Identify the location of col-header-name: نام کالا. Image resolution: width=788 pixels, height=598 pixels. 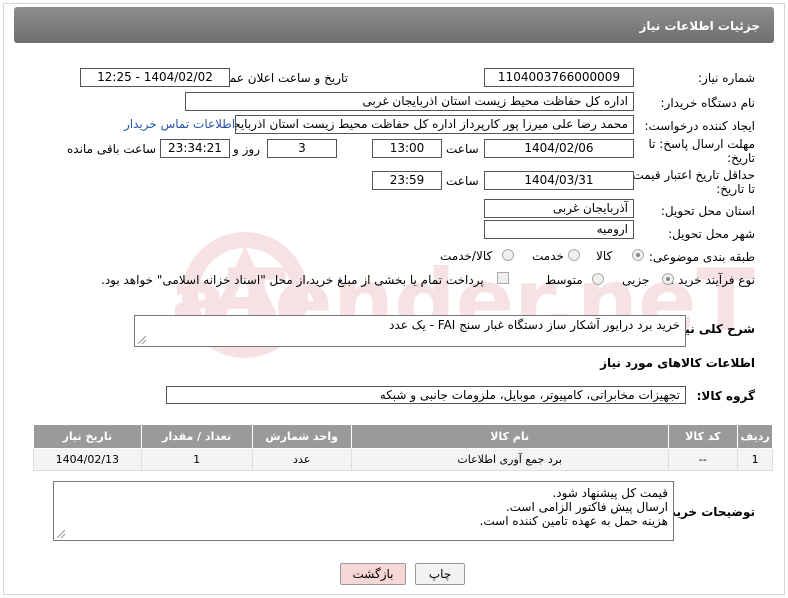
(509, 436).